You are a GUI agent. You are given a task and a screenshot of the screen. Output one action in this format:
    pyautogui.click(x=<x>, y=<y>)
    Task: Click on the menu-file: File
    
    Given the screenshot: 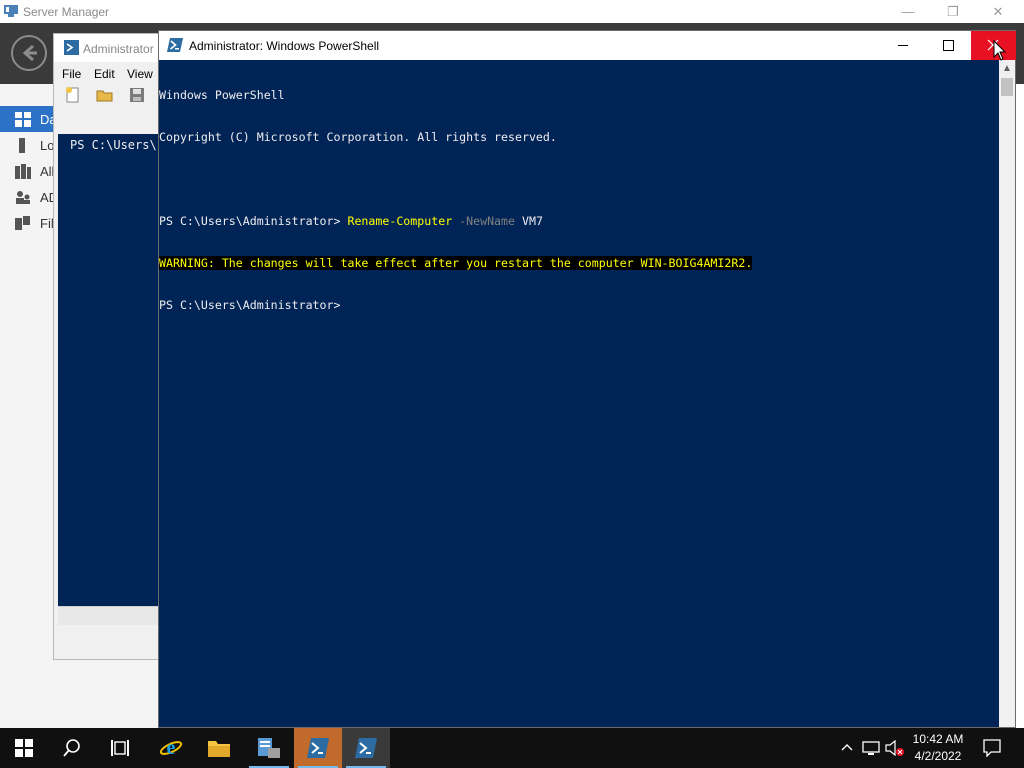 What is the action you would take?
    pyautogui.click(x=71, y=74)
    